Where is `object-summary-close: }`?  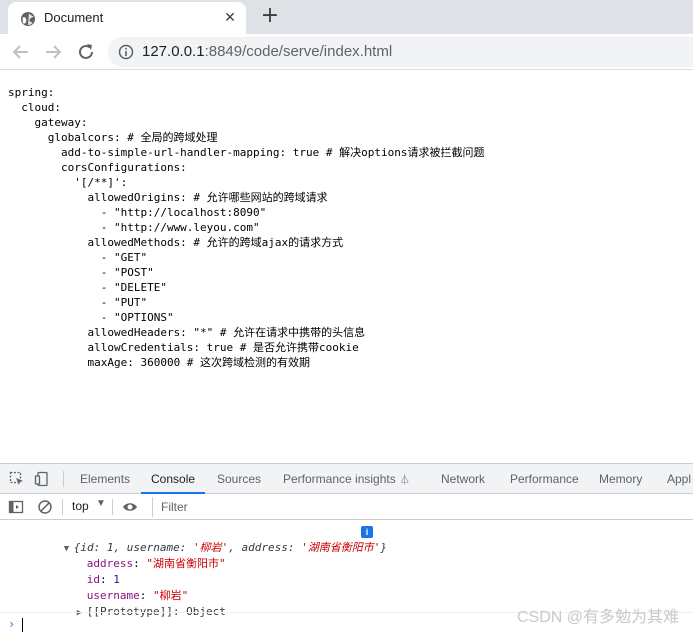 object-summary-close: } is located at coordinates (383, 547).